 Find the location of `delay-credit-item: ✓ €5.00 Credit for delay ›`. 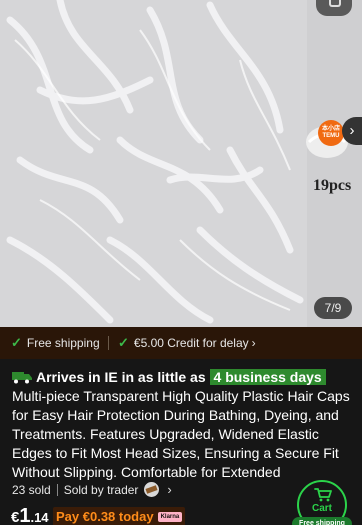

delay-credit-item: ✓ €5.00 Credit for delay › is located at coordinates (187, 343).